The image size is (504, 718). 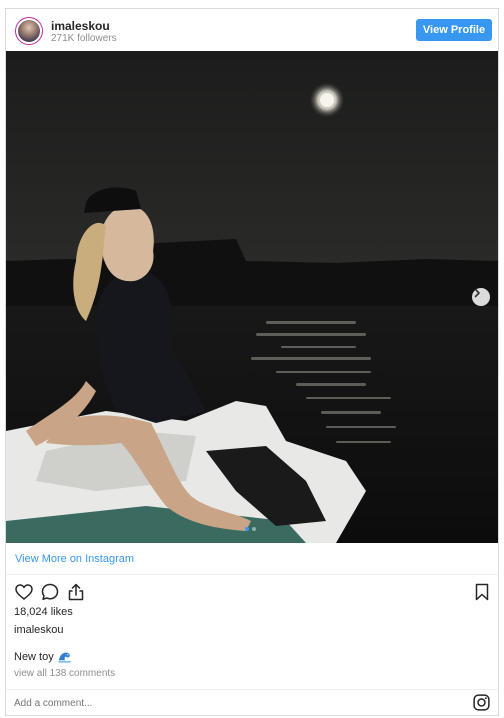 I want to click on like-count: 18,024 likes, so click(x=43, y=612).